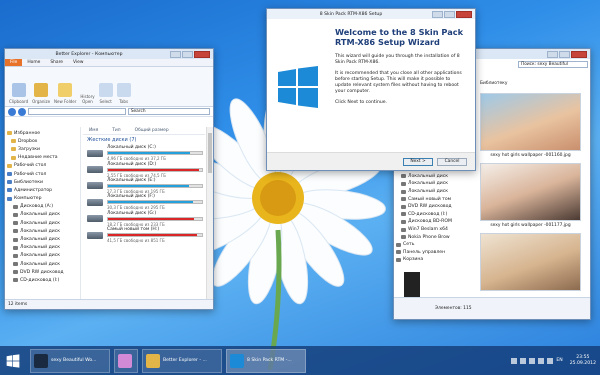  What do you see at coordinates (541, 360) in the screenshot?
I see `network-icon` at bounding box center [541, 360].